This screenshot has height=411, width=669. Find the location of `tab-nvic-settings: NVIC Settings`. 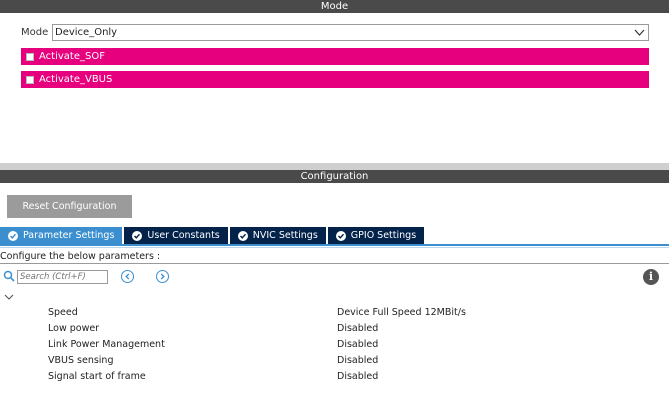

tab-nvic-settings: NVIC Settings is located at coordinates (277, 235).